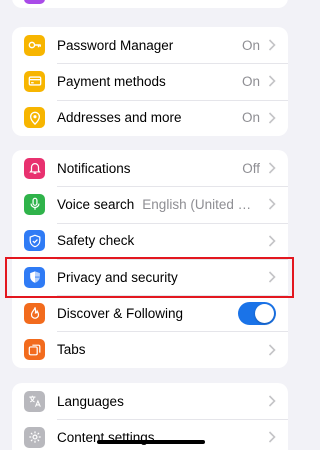 The width and height of the screenshot is (320, 450). What do you see at coordinates (34, 204) in the screenshot?
I see `microphone-icon` at bounding box center [34, 204].